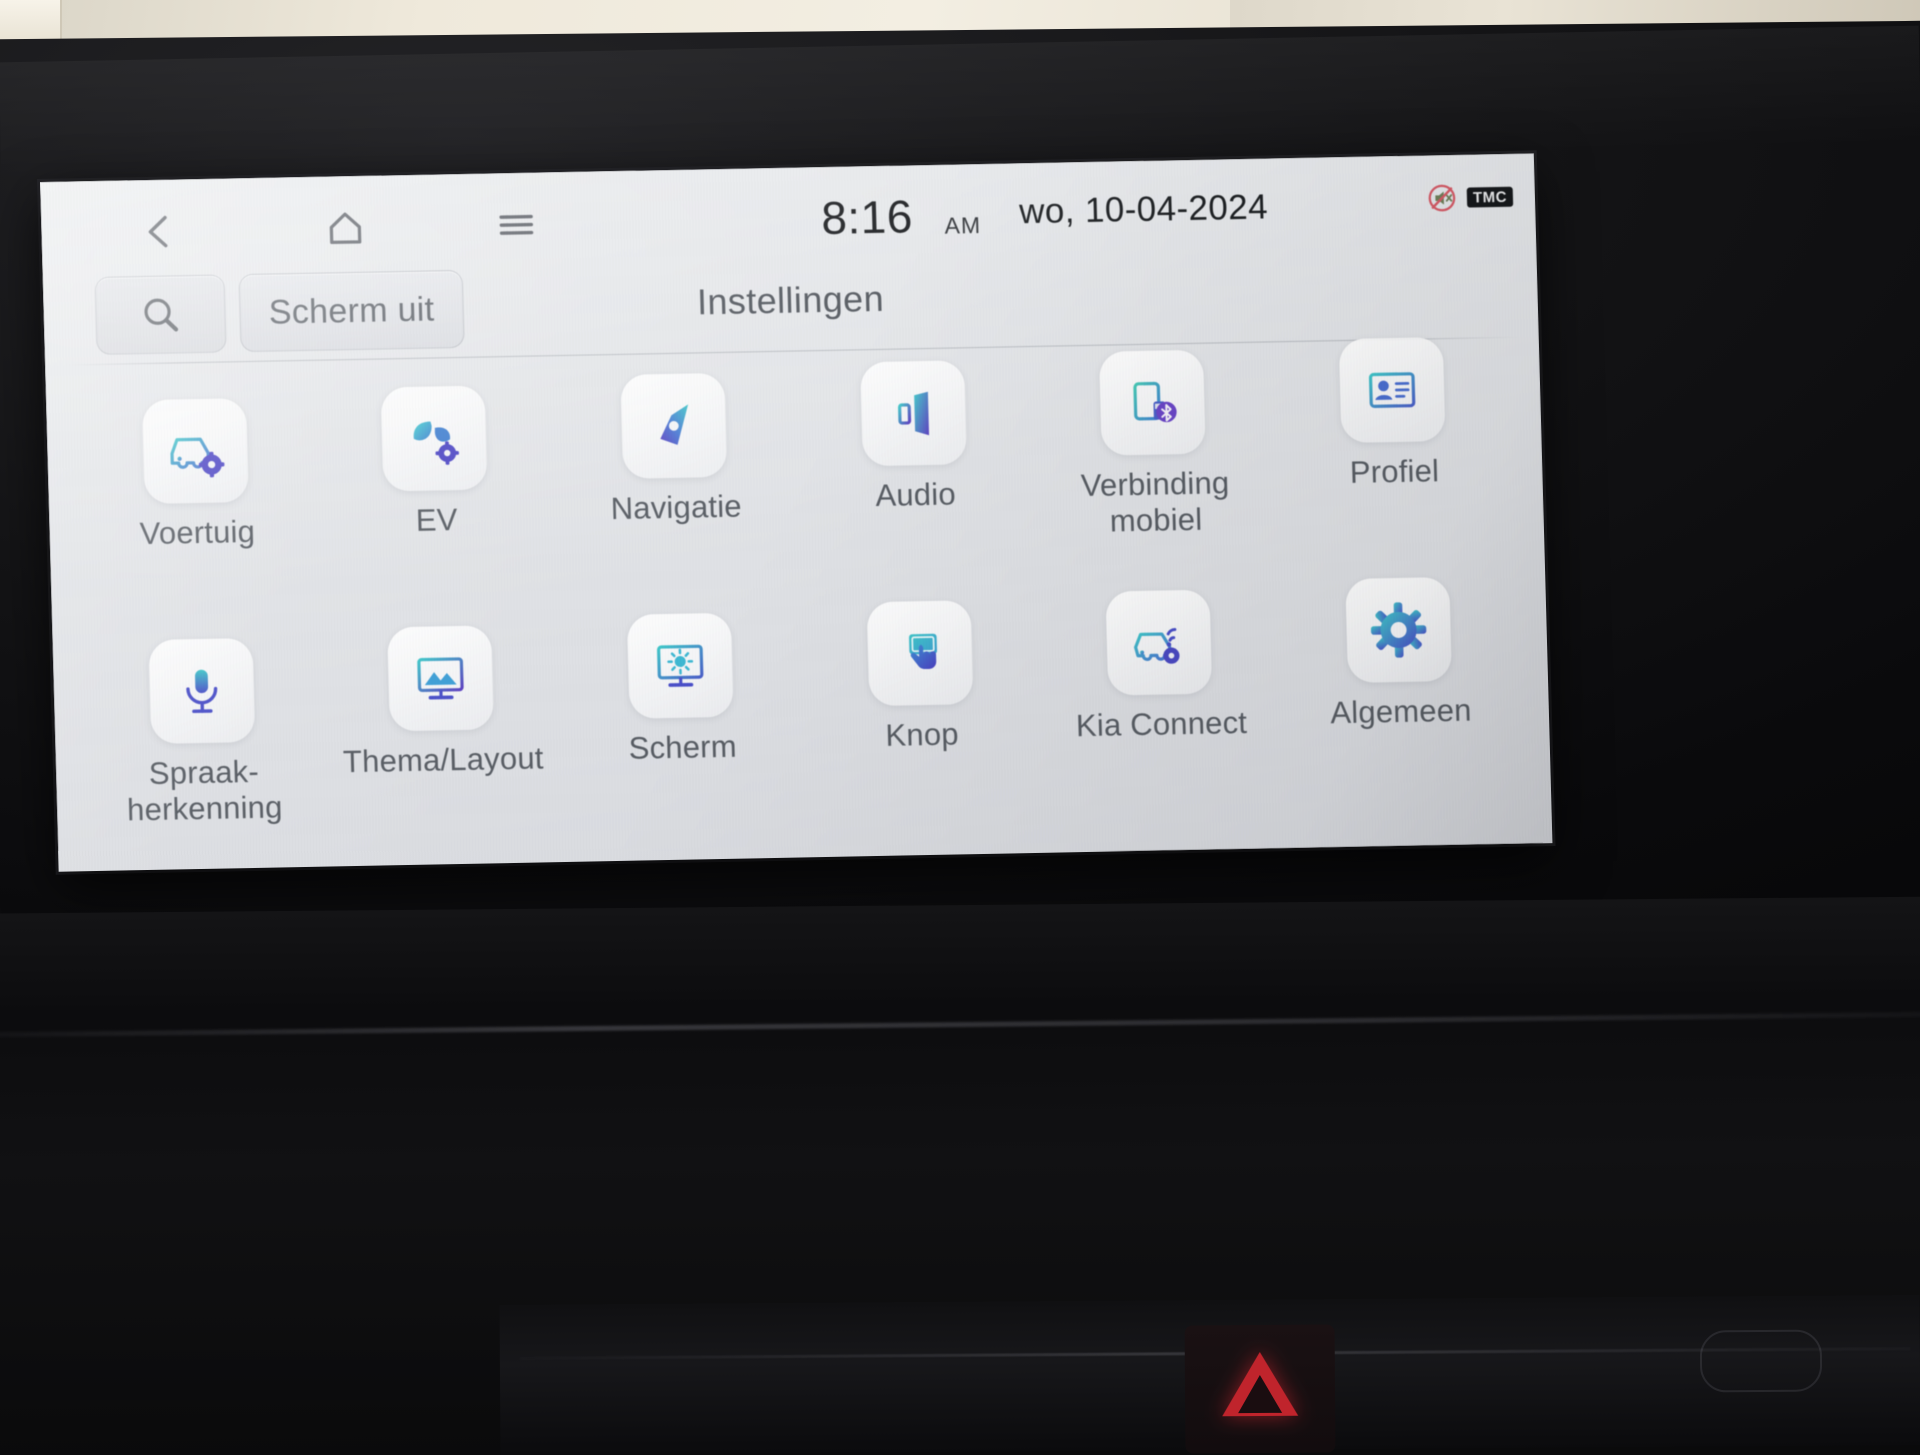  What do you see at coordinates (1394, 471) in the screenshot?
I see `settings-item-label: Profiel` at bounding box center [1394, 471].